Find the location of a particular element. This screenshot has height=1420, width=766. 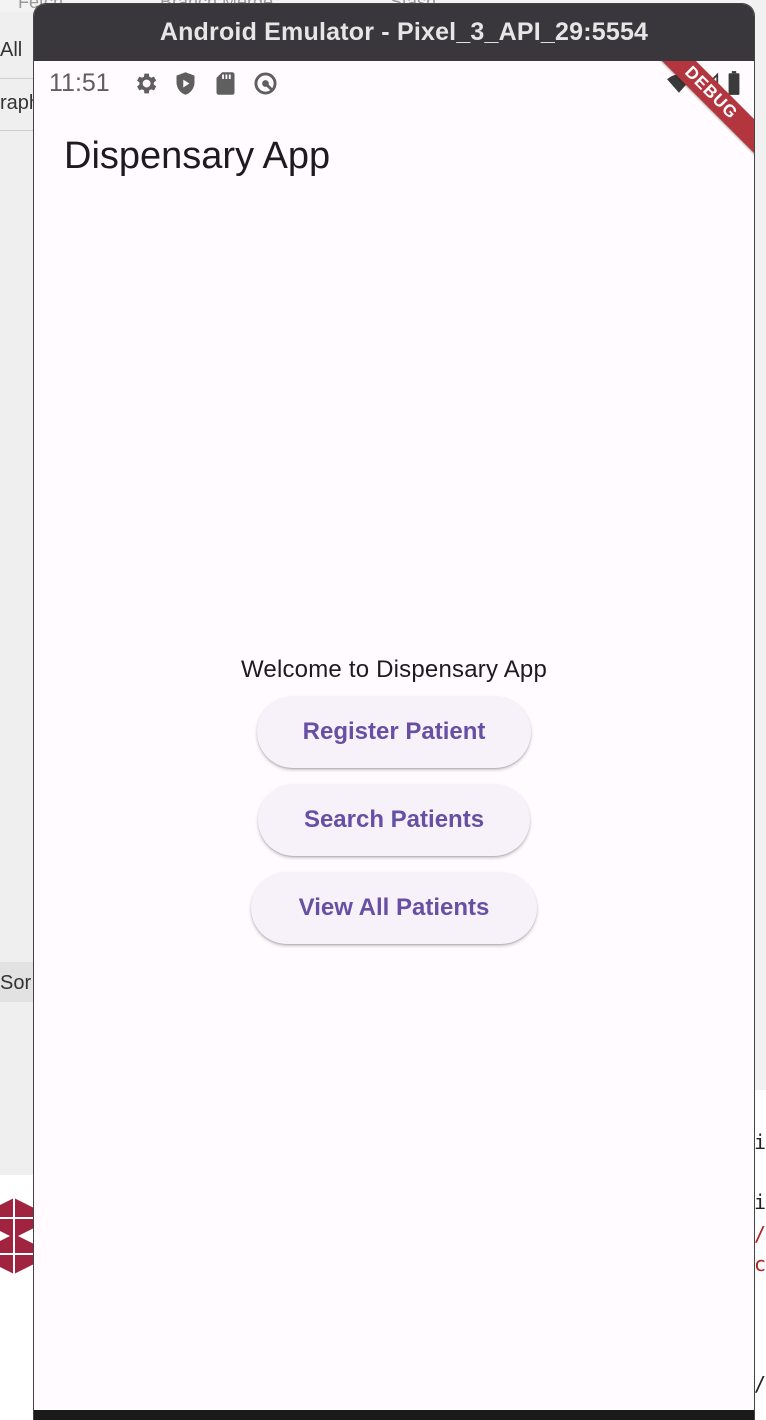

background-logo-icon is located at coordinates (17, 1236).